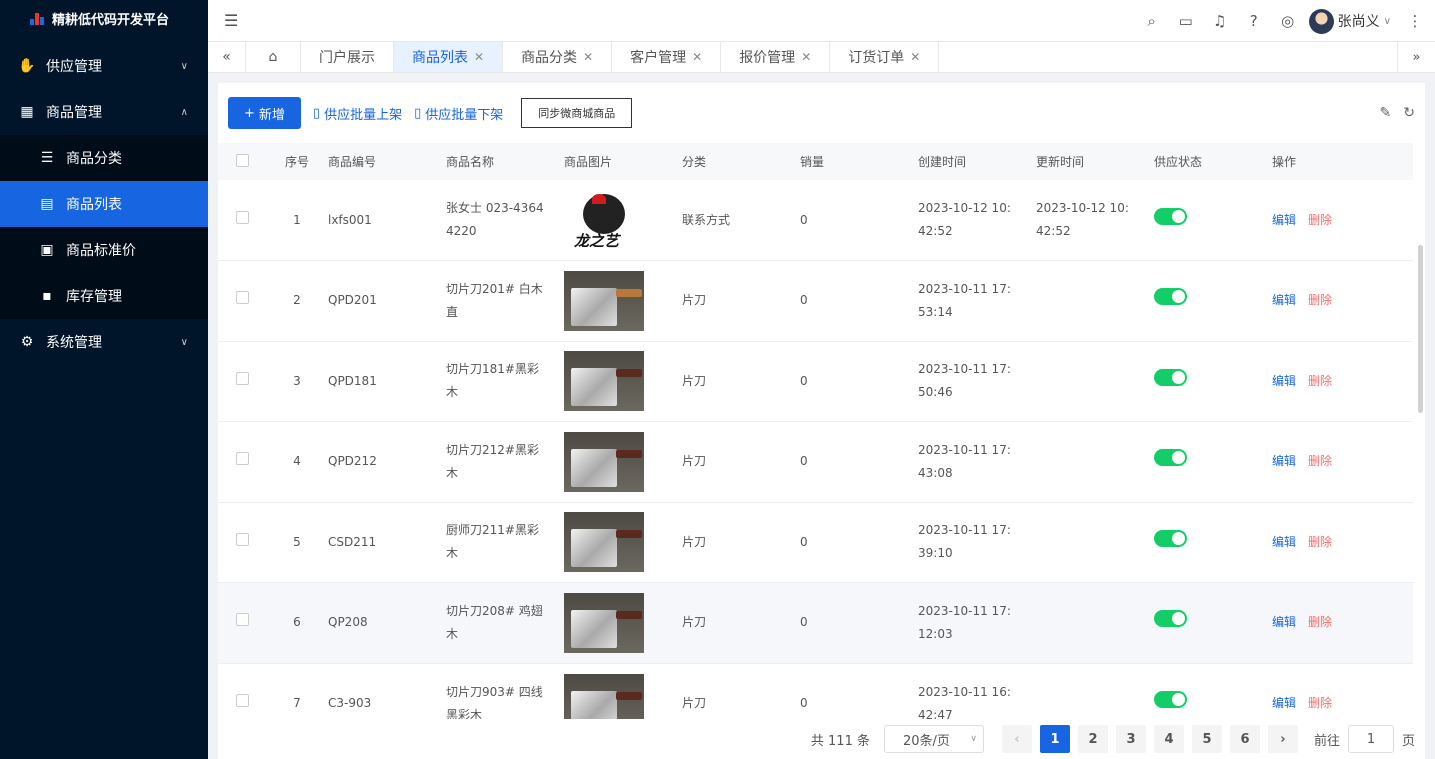 The width and height of the screenshot is (1435, 759). What do you see at coordinates (47, 158) in the screenshot?
I see `sliders-icon: ☰` at bounding box center [47, 158].